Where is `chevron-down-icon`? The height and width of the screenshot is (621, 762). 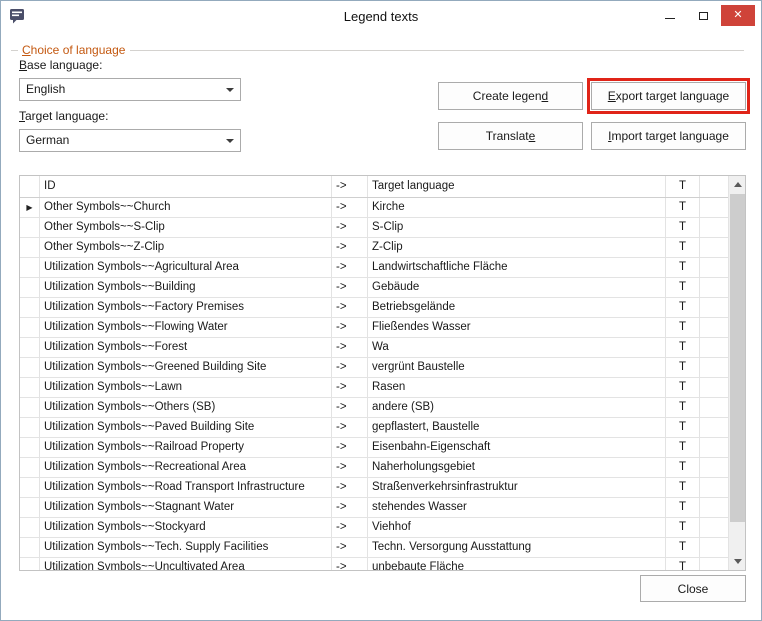
chevron-down-icon is located at coordinates (230, 141).